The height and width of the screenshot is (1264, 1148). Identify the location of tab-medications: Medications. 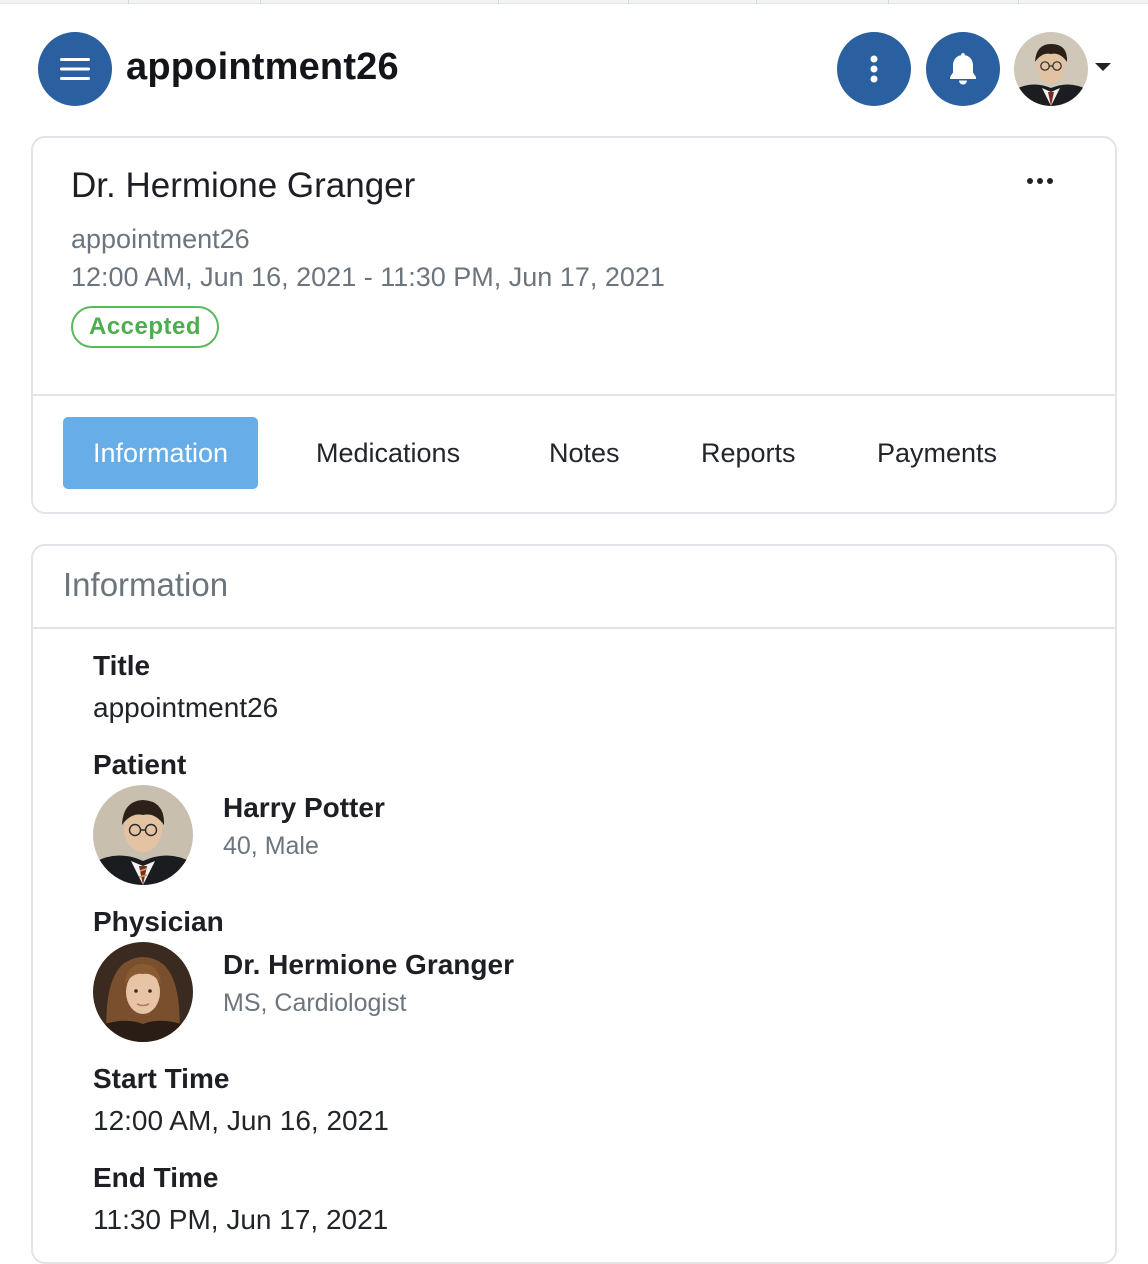
(388, 453).